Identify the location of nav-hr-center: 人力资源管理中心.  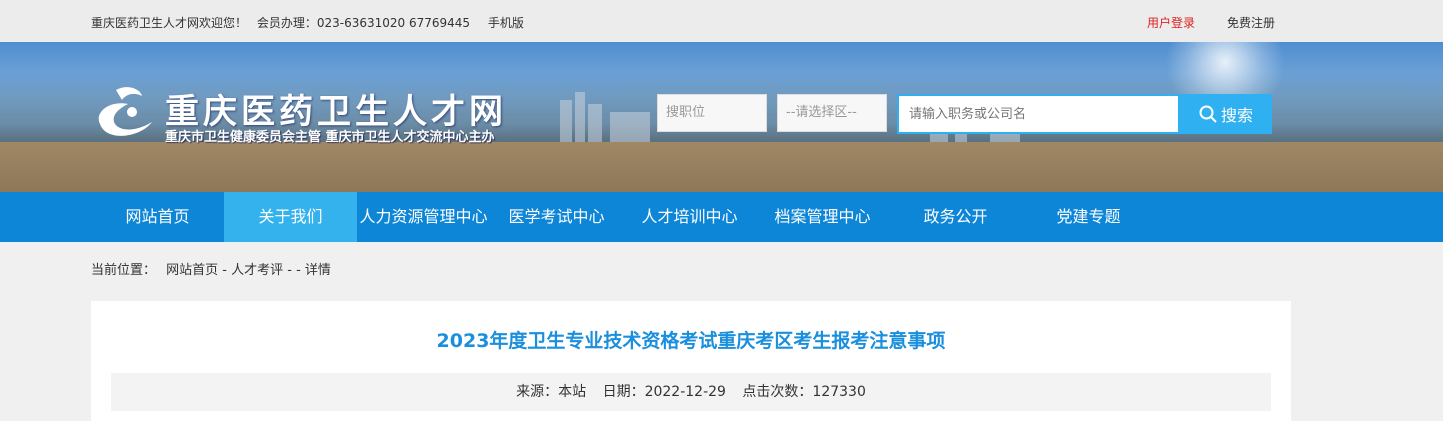
(423, 217).